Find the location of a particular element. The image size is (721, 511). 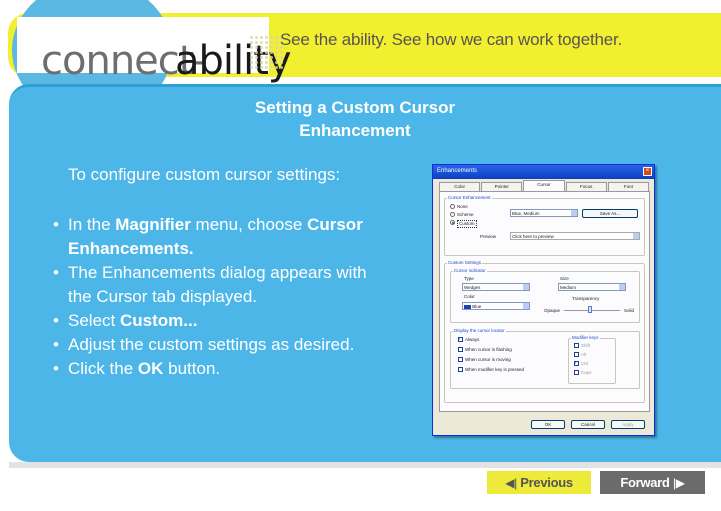

modifier-key-label: Ctrl is located at coordinates (584, 363).